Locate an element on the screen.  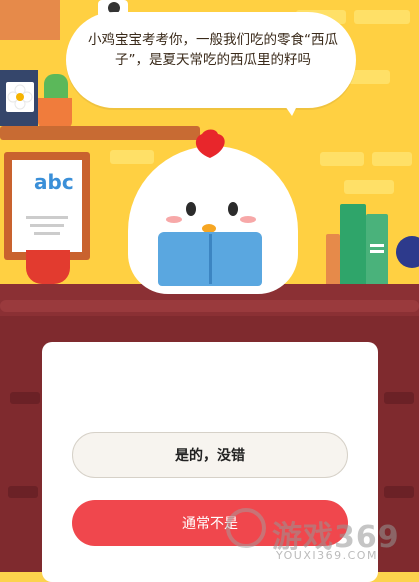
answer-option-yes: 是的，没错 is located at coordinates (210, 455).